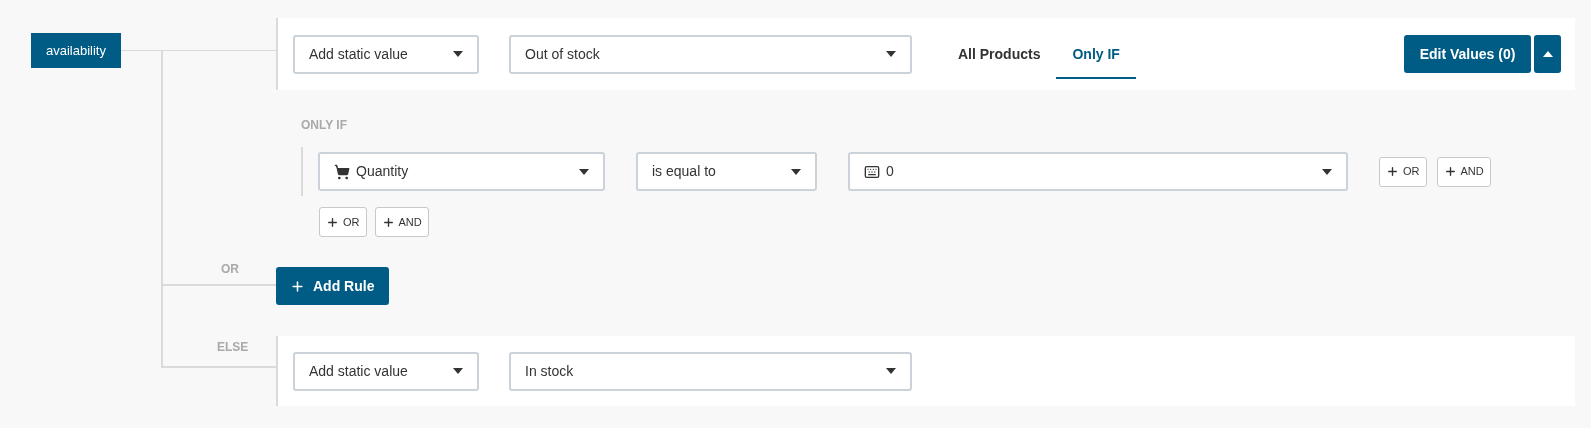 The height and width of the screenshot is (428, 1591). What do you see at coordinates (324, 125) in the screenshot?
I see `section-label: ONLY IF` at bounding box center [324, 125].